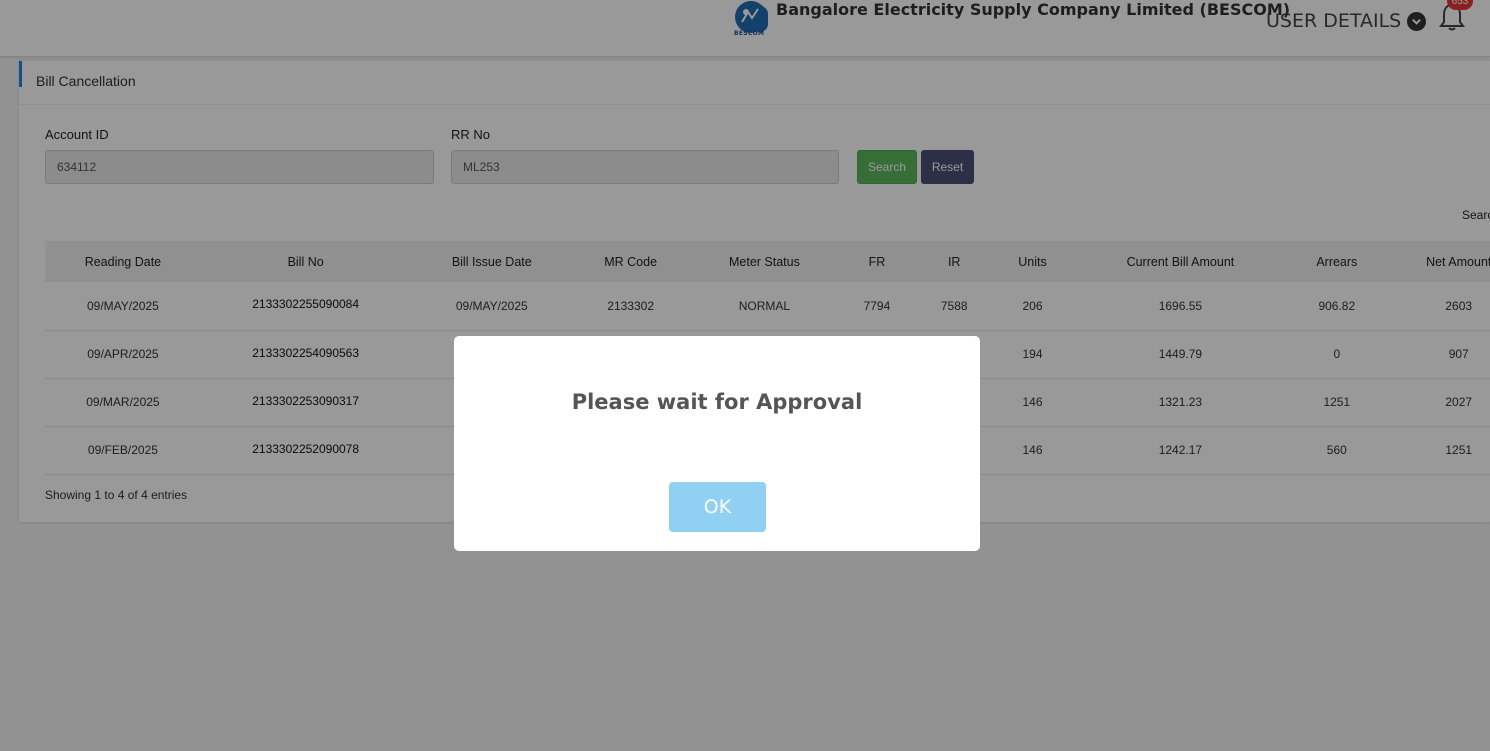 The width and height of the screenshot is (1490, 751). Describe the element at coordinates (717, 507) in the screenshot. I see `ok-button: OK` at that location.